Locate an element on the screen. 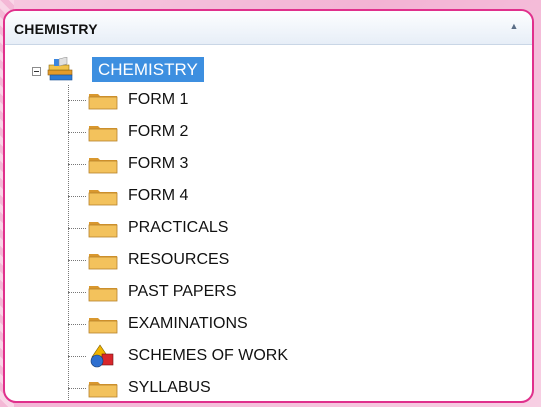 This screenshot has width=541, height=407. tree-item-form-4: FORM 4 is located at coordinates (205, 196).